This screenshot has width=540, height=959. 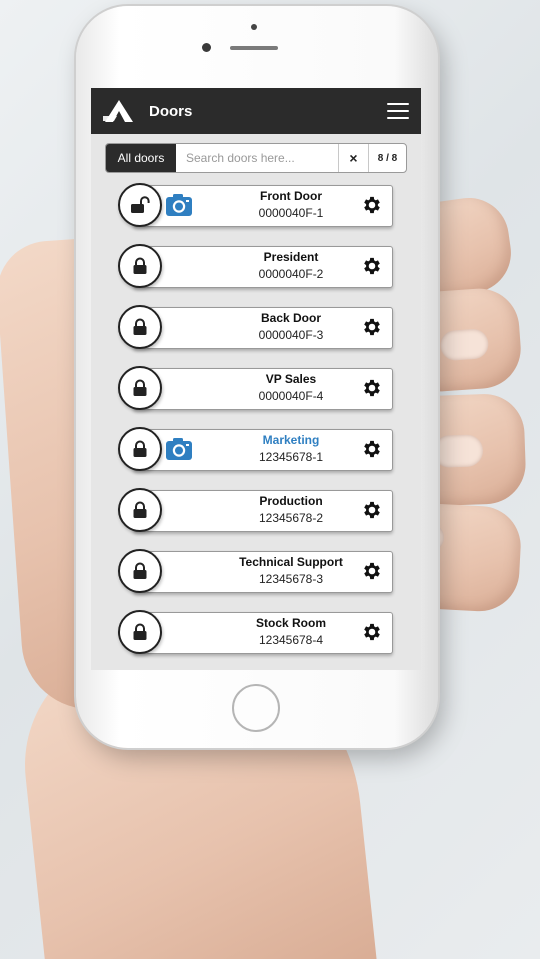 What do you see at coordinates (291, 318) in the screenshot?
I see `door-name: Back Door` at bounding box center [291, 318].